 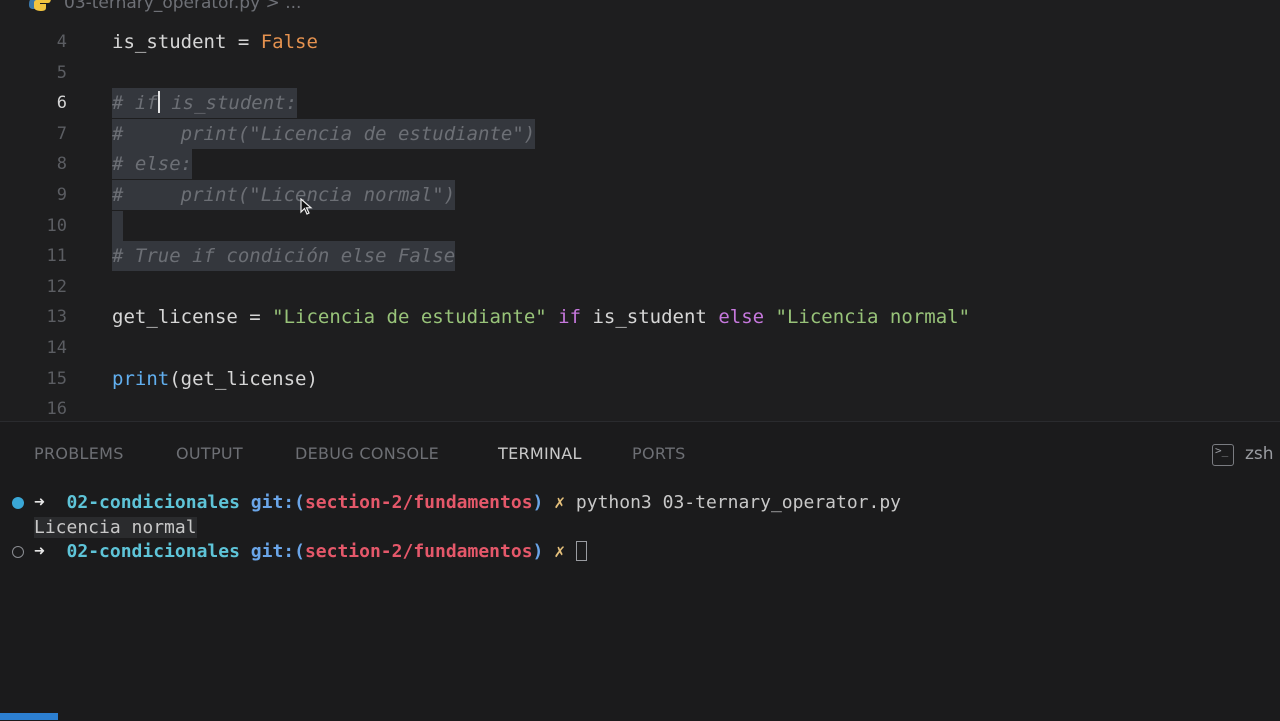 I want to click on code-token: get_license =, so click(x=192, y=317).